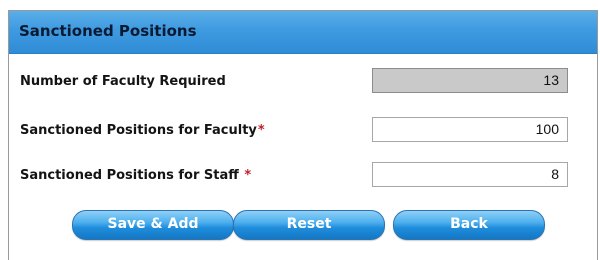 Image resolution: width=600 pixels, height=260 pixels. What do you see at coordinates (470, 174) in the screenshot?
I see `positions-staff-input: 8` at bounding box center [470, 174].